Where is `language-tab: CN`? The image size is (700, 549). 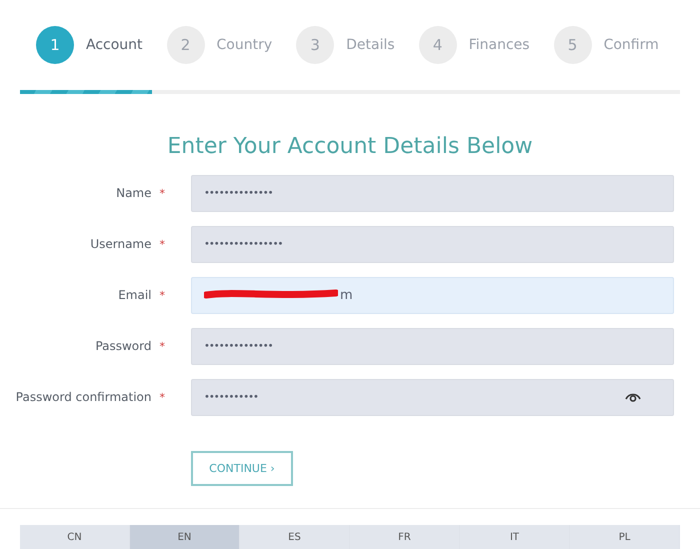 language-tab: CN is located at coordinates (75, 537).